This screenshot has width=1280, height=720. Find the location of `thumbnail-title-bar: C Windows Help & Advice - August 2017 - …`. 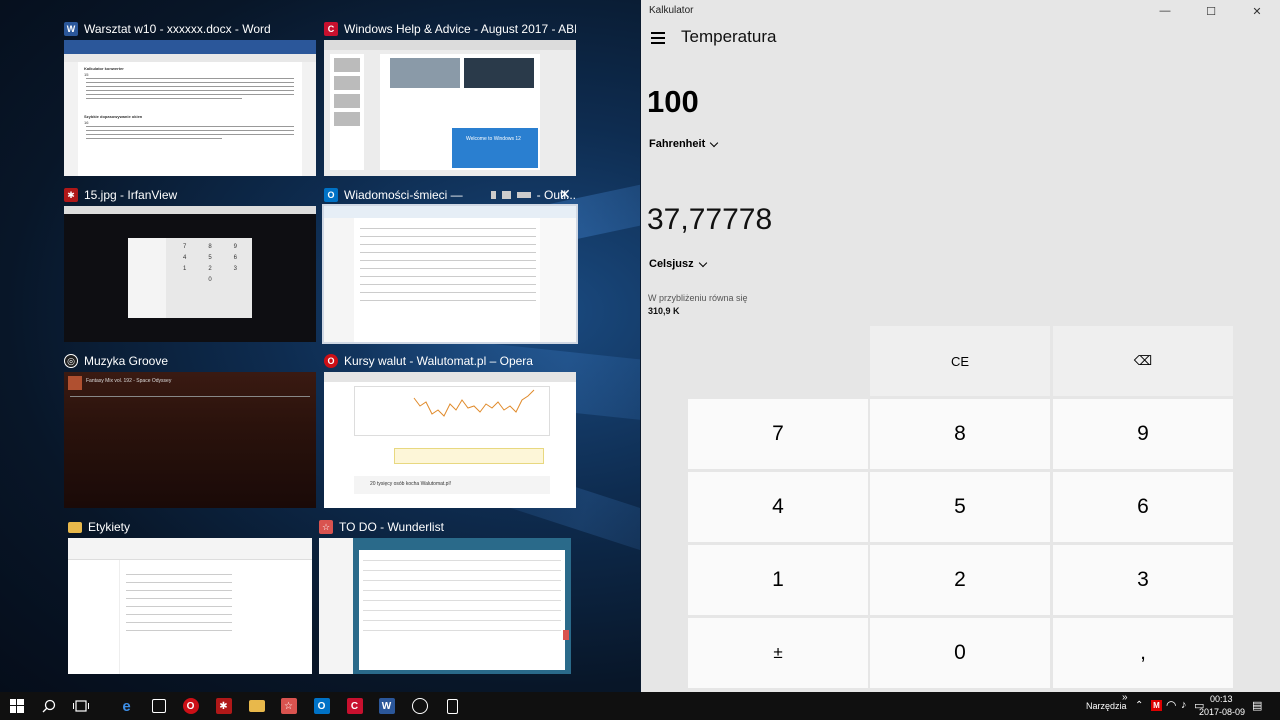

thumbnail-title-bar: C Windows Help & Advice - August 2017 - … is located at coordinates (450, 29).